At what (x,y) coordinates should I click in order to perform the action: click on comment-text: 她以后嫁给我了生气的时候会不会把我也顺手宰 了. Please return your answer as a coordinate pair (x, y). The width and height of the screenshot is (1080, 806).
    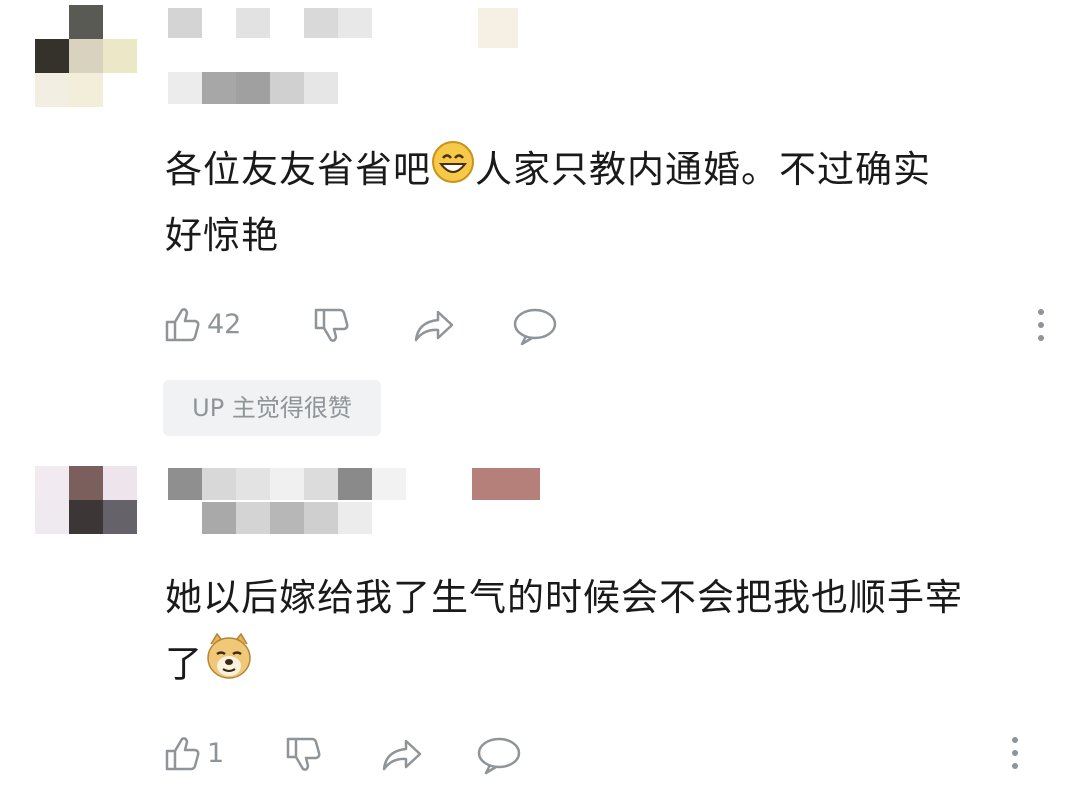
    Looking at the image, I should click on (610, 634).